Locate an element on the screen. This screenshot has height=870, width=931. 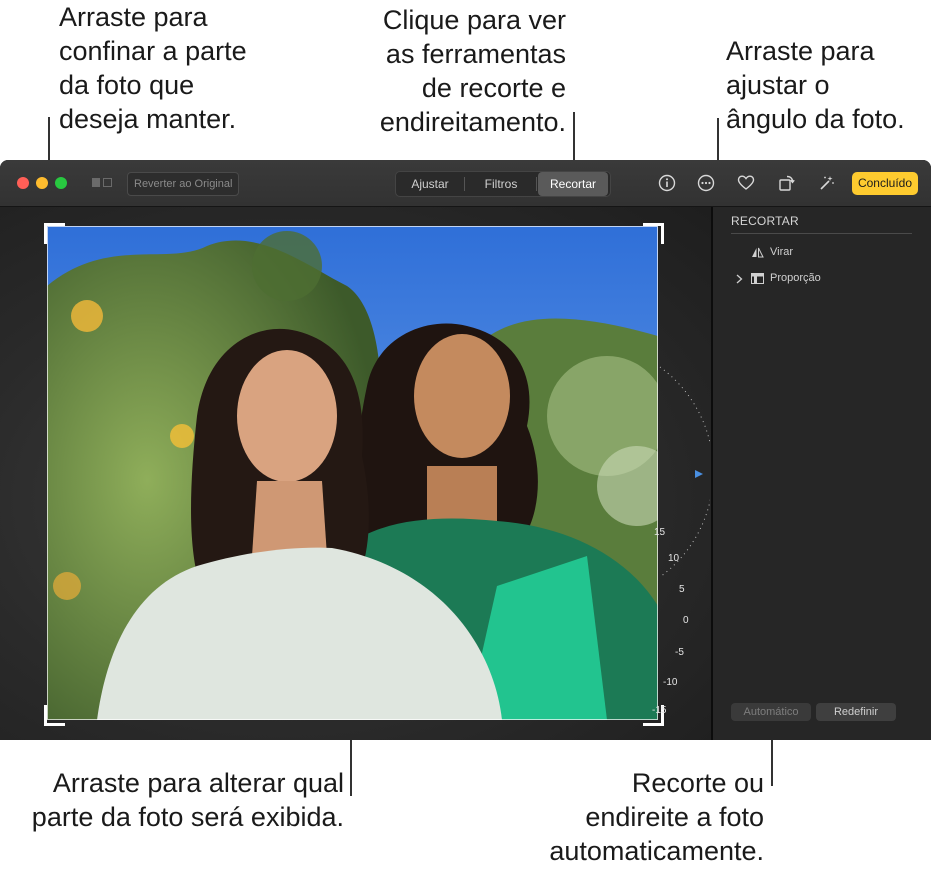
maximize-window-button is located at coordinates (61, 183).